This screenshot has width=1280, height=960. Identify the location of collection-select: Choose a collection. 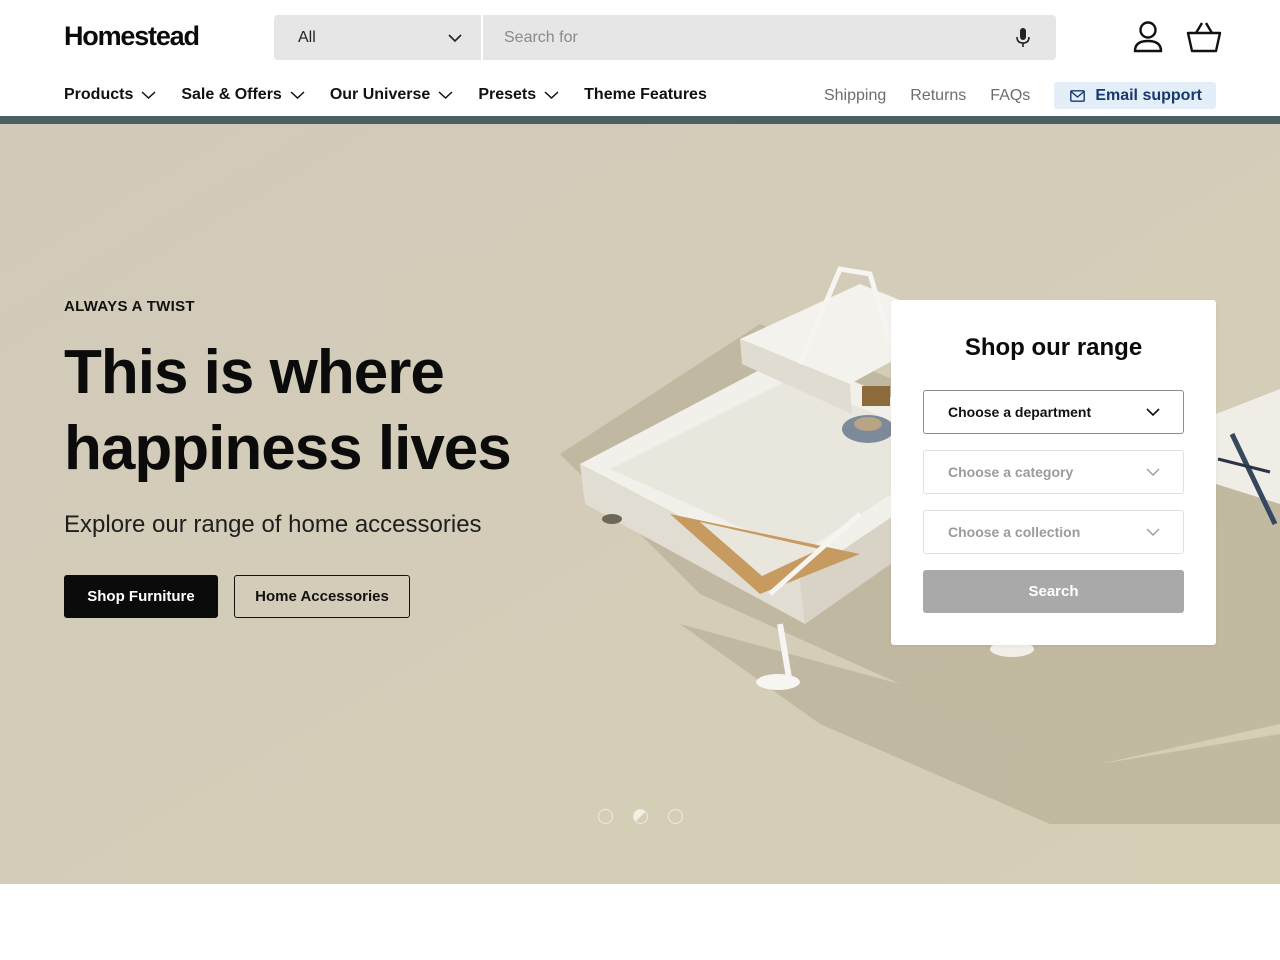
(1053, 532).